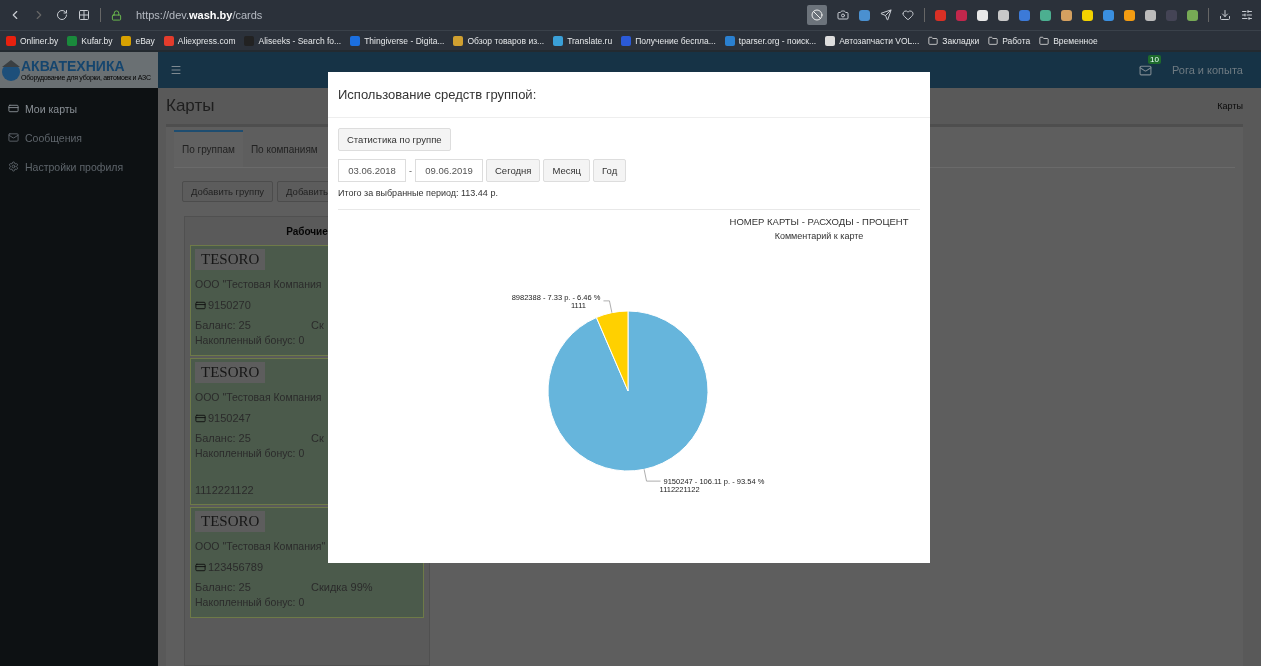  What do you see at coordinates (1068, 40) in the screenshot?
I see `bookmark-link: Временное` at bounding box center [1068, 40].